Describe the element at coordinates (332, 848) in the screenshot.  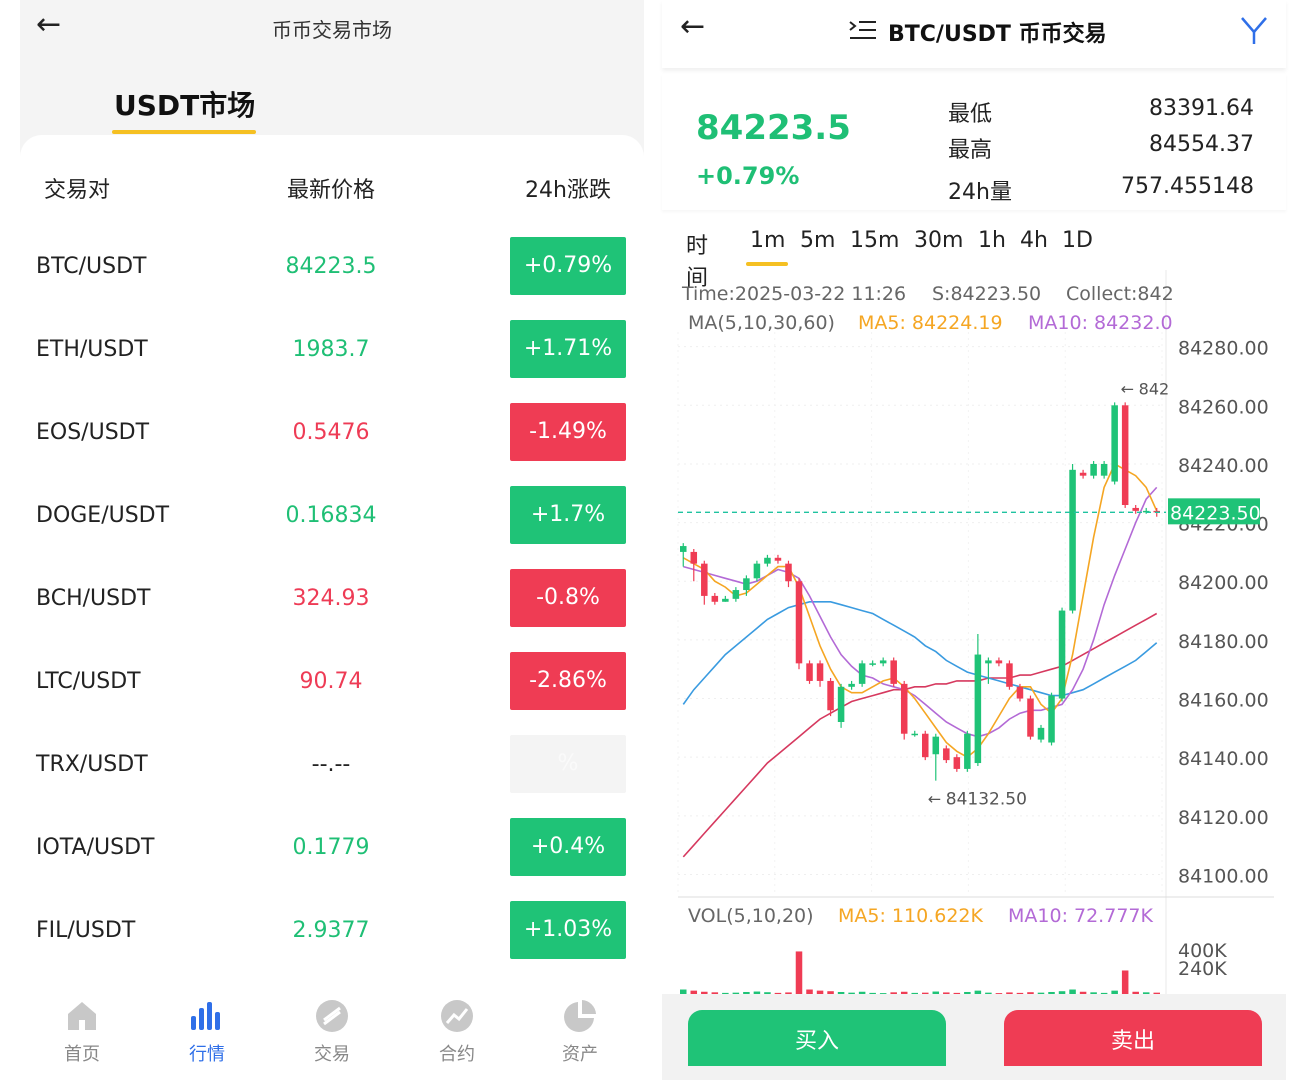
I see `market-row: IOTA/USDT 0.1779 +0.4%` at that location.